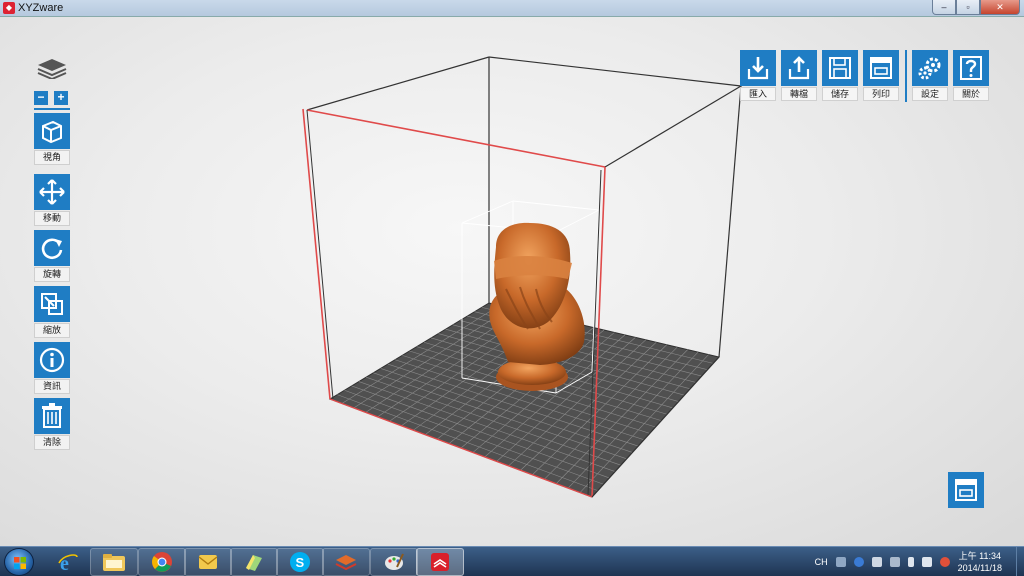 Image resolution: width=1024 pixels, height=576 pixels. I want to click on print-button: 列印, so click(881, 76).